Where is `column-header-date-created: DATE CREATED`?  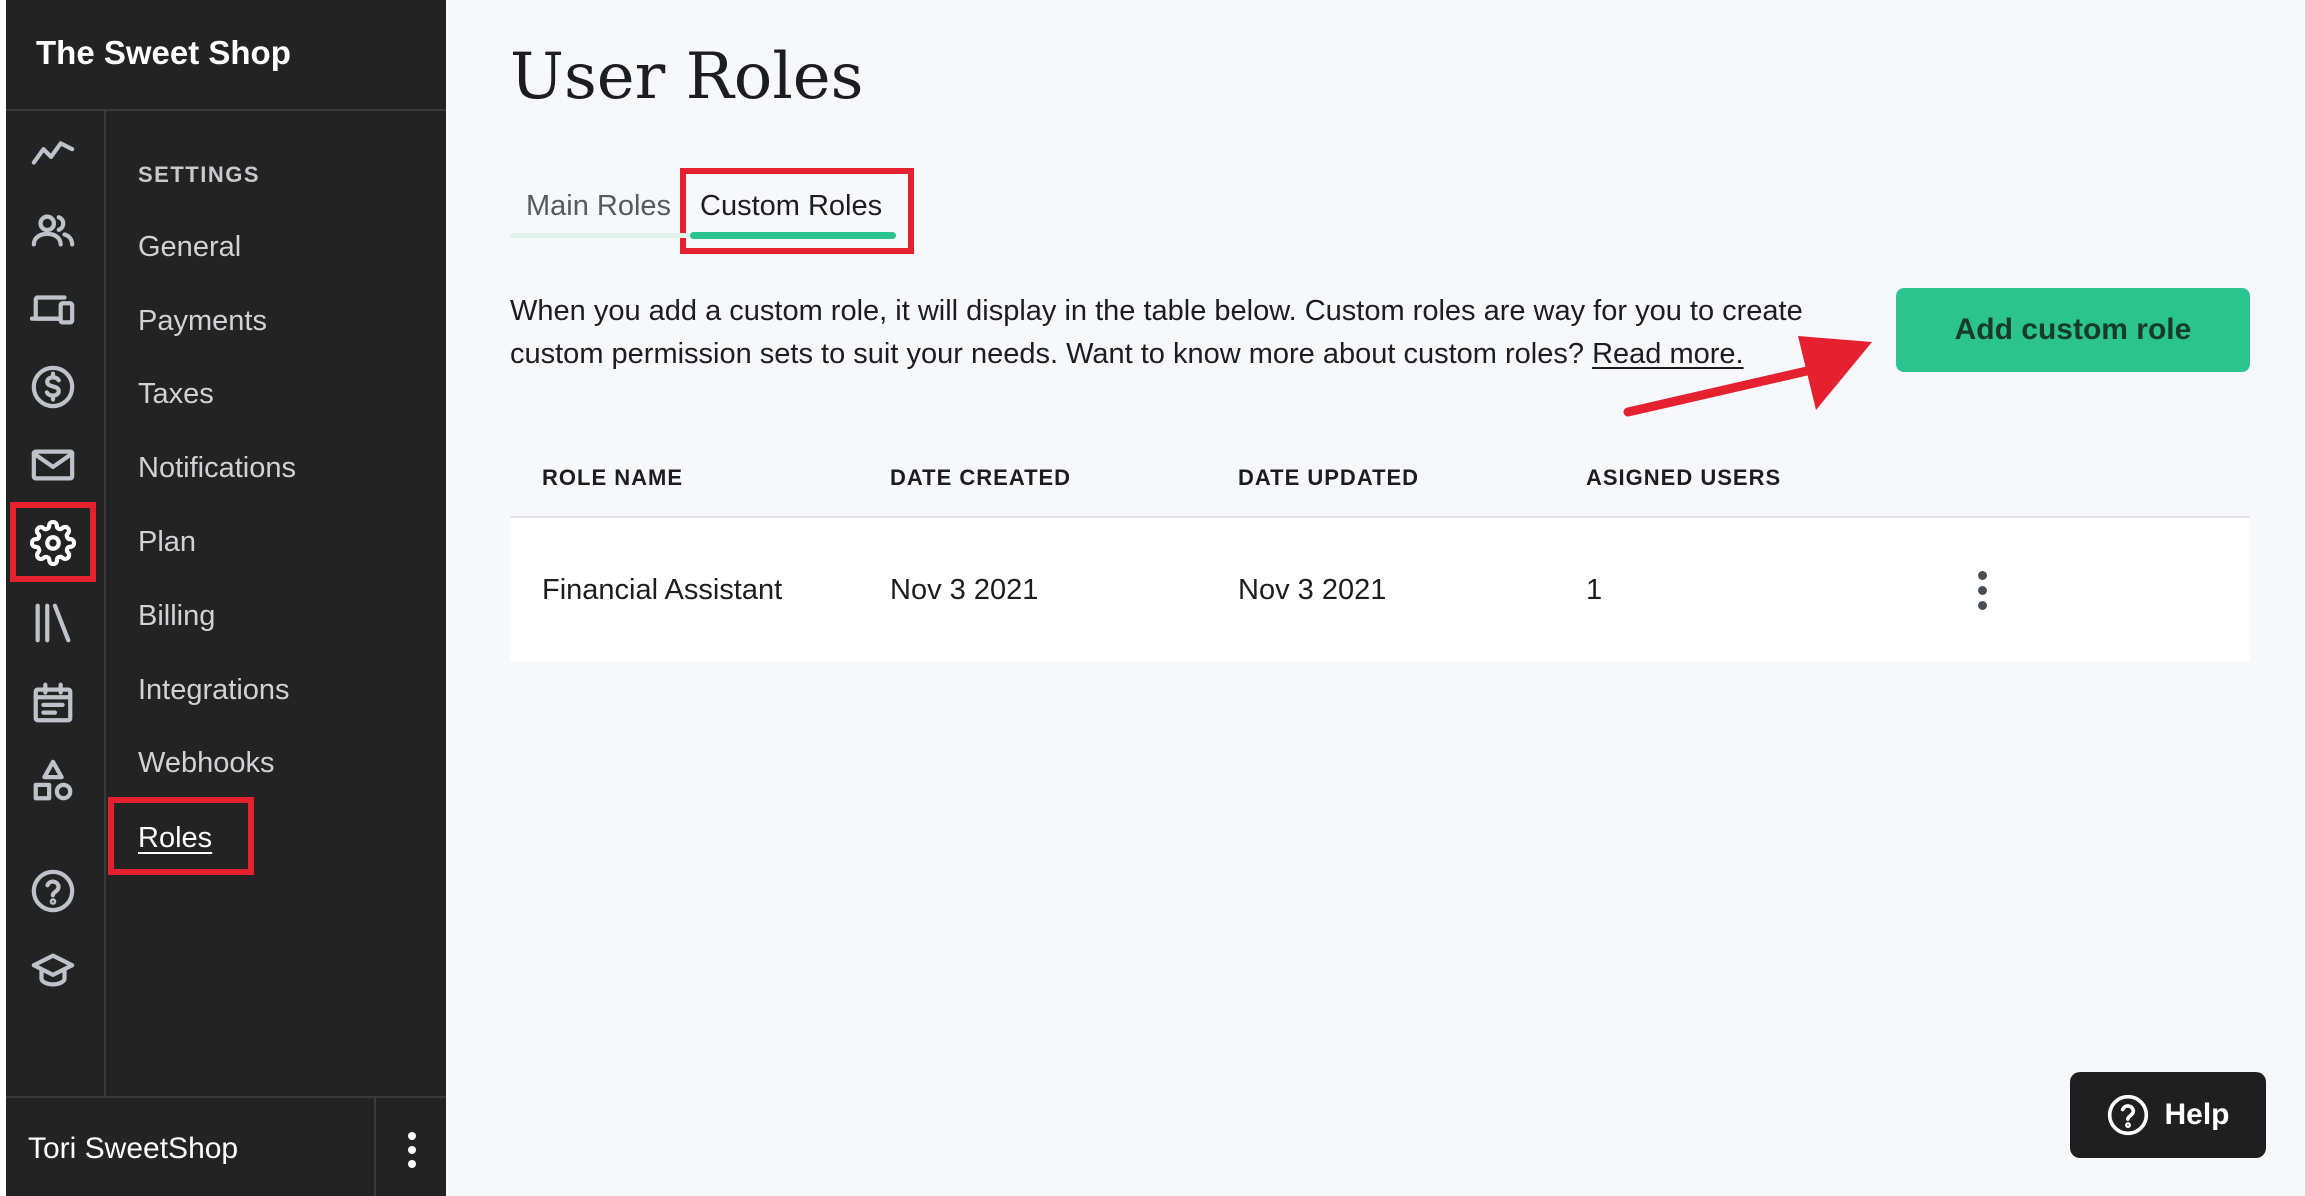
column-header-date-created: DATE CREATED is located at coordinates (980, 478).